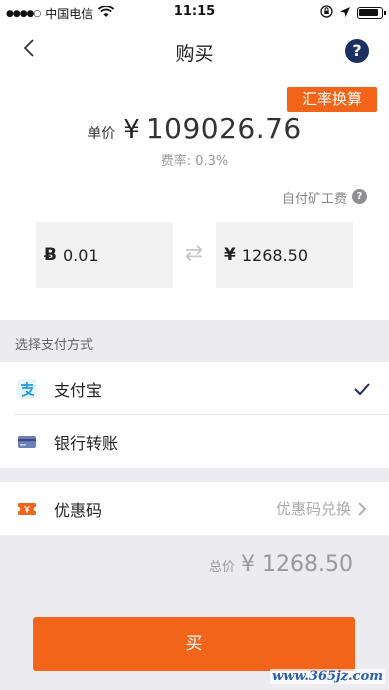  Describe the element at coordinates (194, 161) in the screenshot. I see `fee-rate: 费率: 0.3%` at that location.